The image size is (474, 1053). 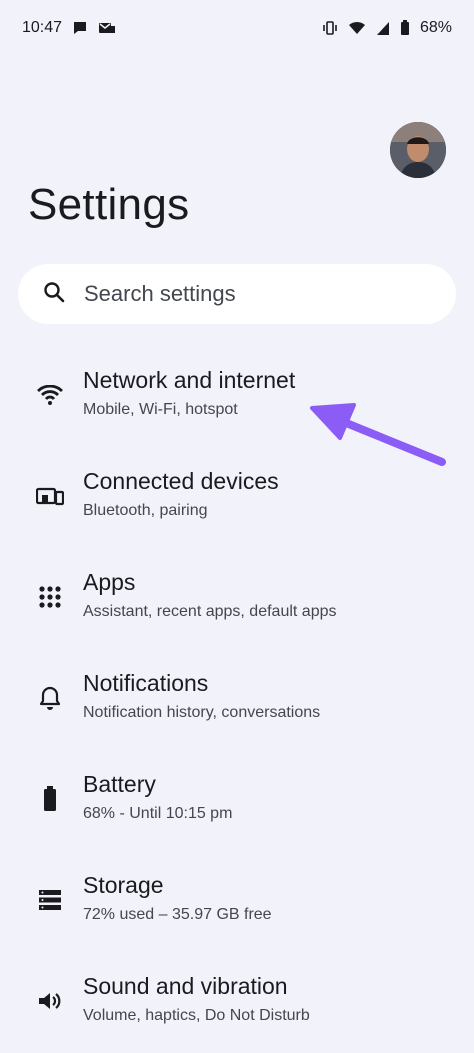 I want to click on settings-item-subtitle: 68% - Until 10:15 pm, so click(x=158, y=813).